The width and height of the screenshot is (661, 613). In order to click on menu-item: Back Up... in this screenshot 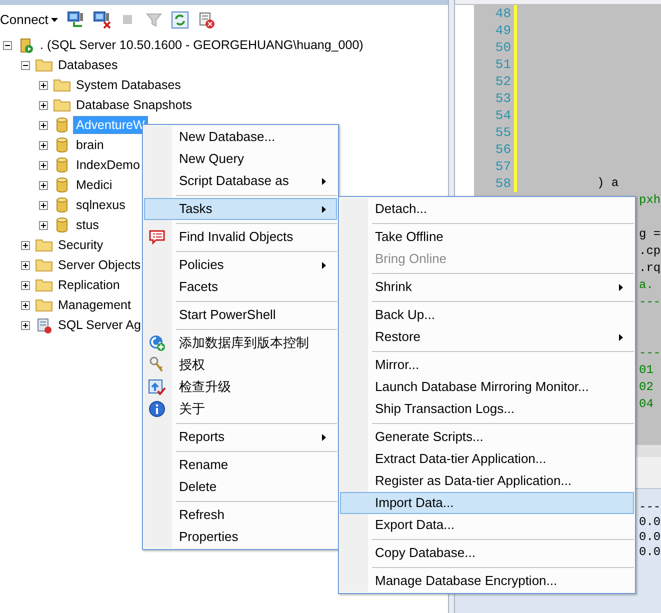, I will do `click(487, 315)`.